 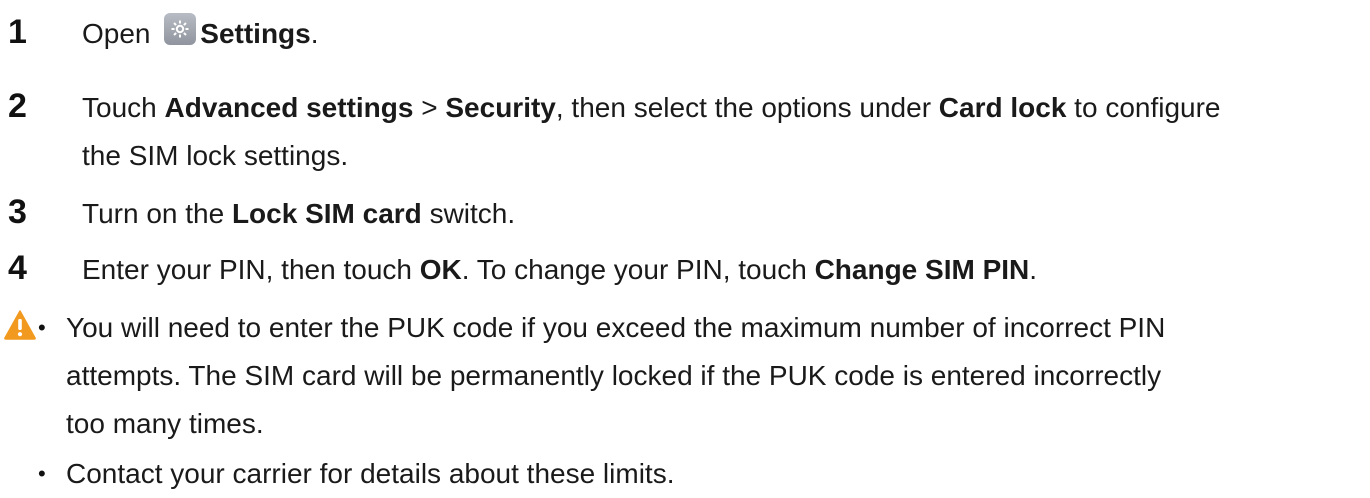 I want to click on advanced-settings-label: Advanced settings, so click(x=289, y=107).